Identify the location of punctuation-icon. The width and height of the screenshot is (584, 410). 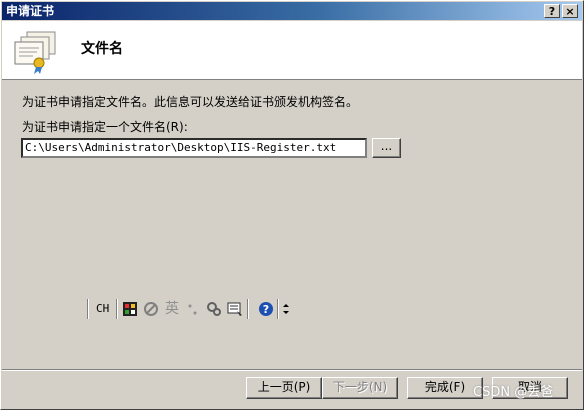
(193, 309).